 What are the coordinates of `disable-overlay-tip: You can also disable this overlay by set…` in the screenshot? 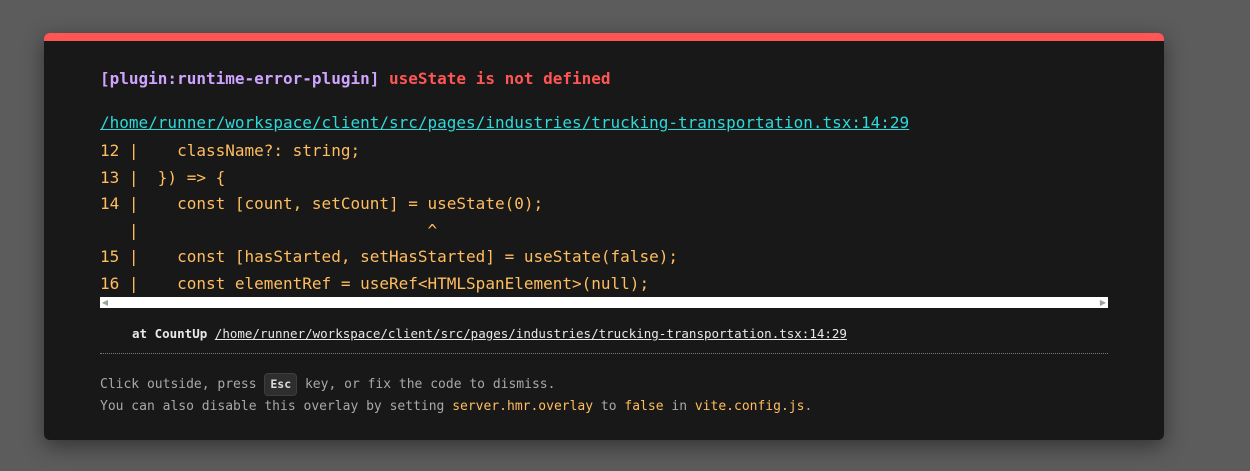 It's located at (456, 406).